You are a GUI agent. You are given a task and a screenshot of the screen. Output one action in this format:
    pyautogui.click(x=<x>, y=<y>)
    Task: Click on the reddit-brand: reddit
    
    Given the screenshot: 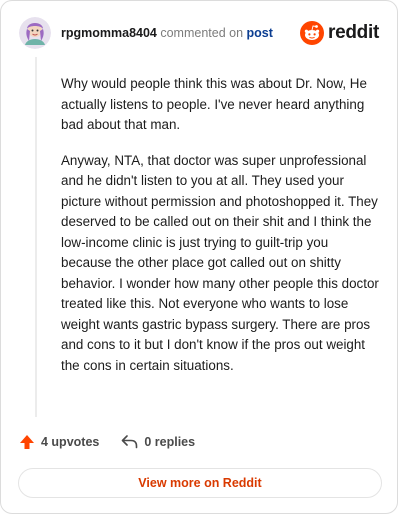 What is the action you would take?
    pyautogui.click(x=339, y=33)
    